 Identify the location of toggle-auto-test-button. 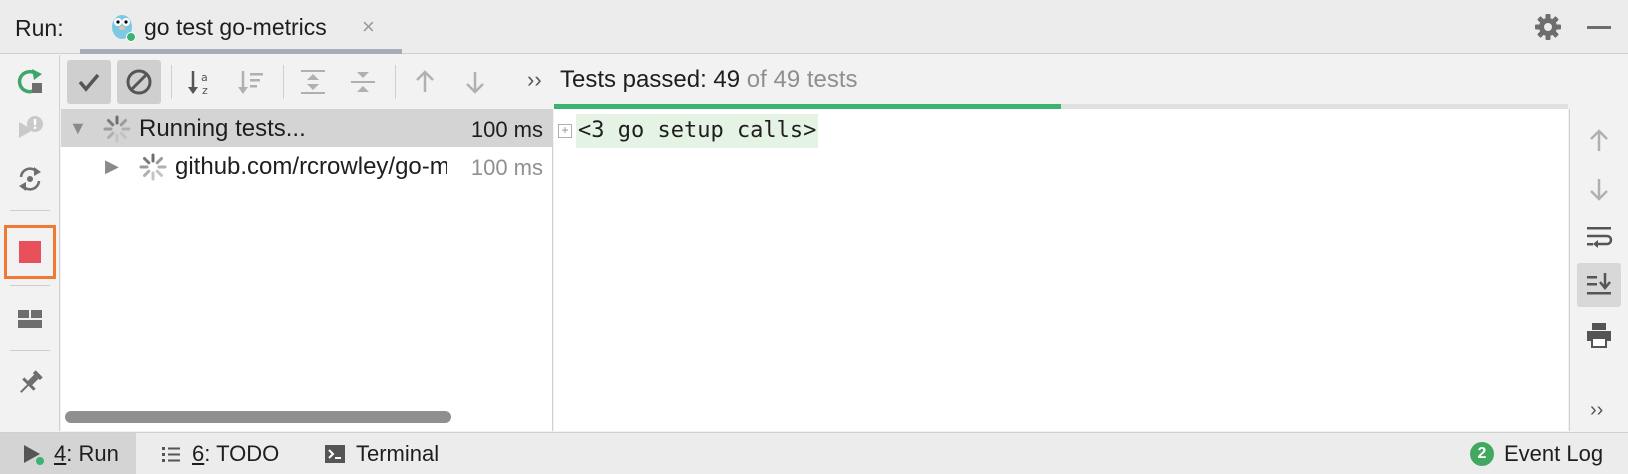
(30, 179).